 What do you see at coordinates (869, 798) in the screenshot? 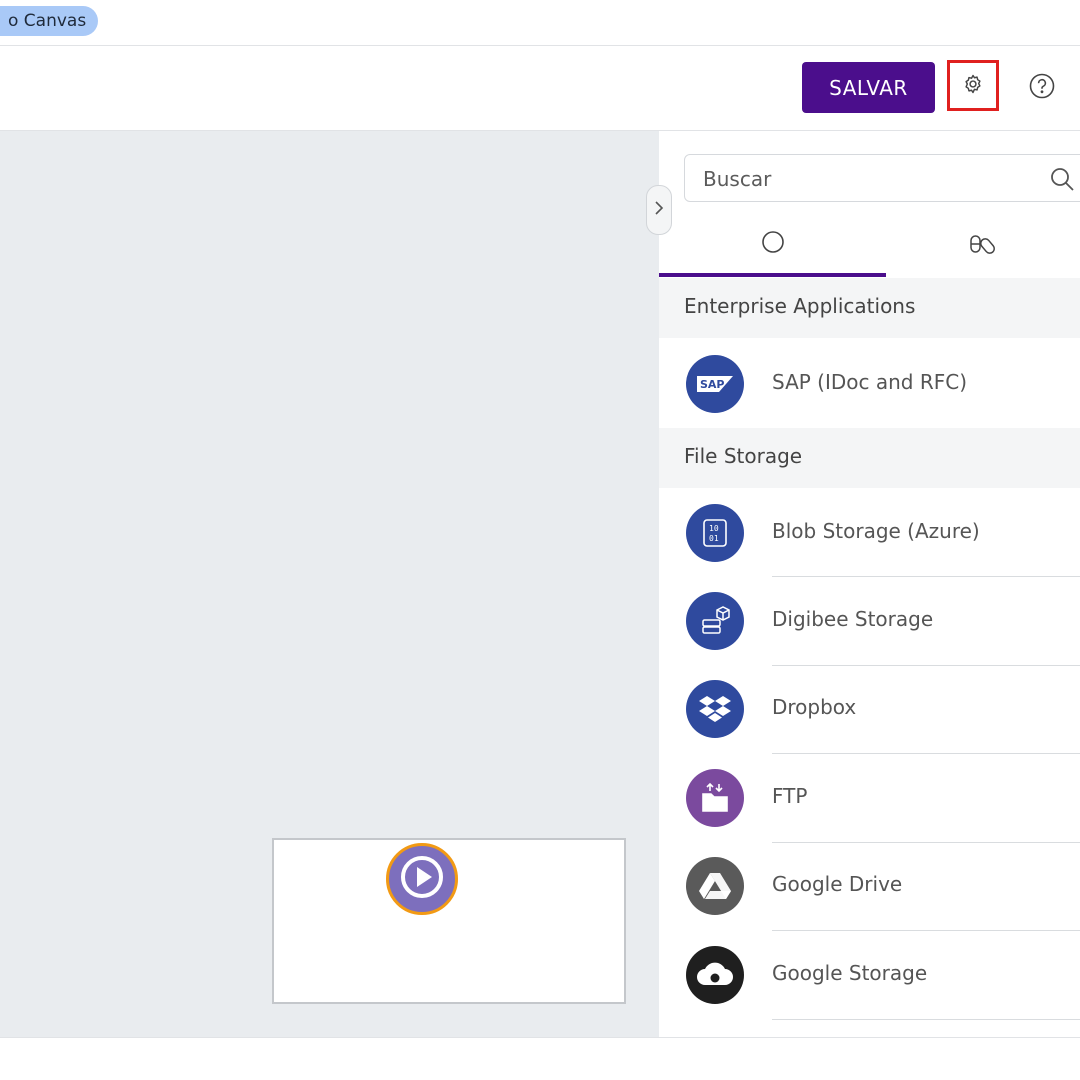
I see `component-ftp: FTP` at bounding box center [869, 798].